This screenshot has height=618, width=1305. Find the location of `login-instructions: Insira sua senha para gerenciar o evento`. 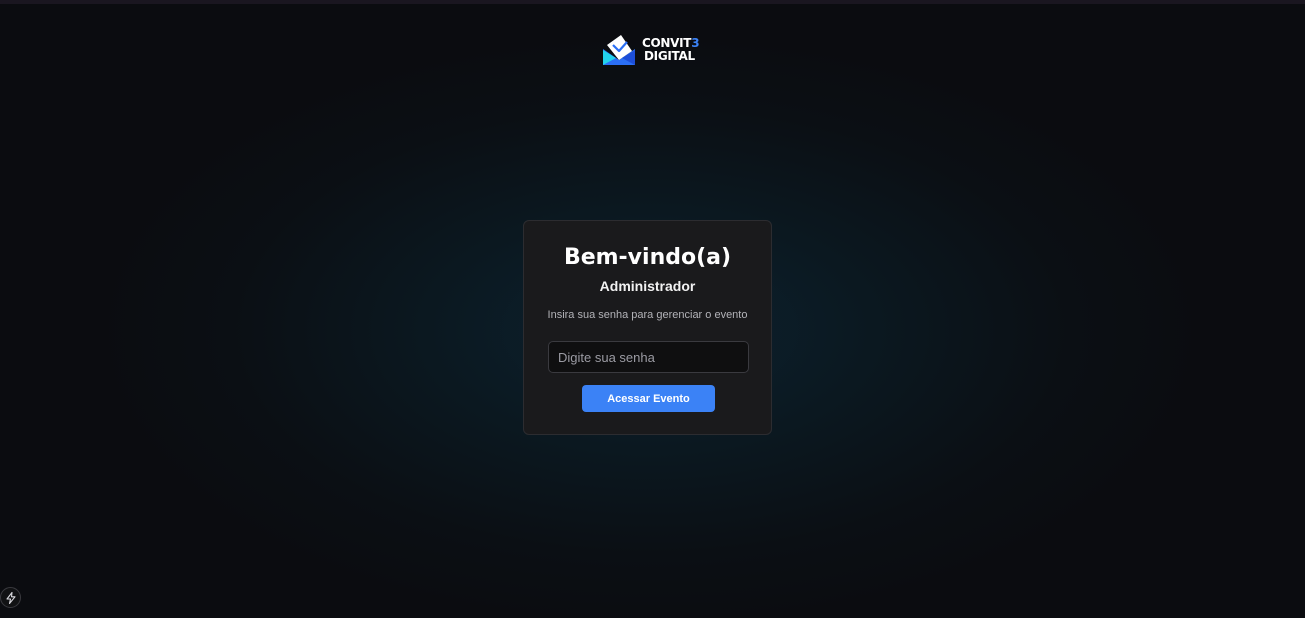

login-instructions: Insira sua senha para gerenciar o evento is located at coordinates (647, 315).